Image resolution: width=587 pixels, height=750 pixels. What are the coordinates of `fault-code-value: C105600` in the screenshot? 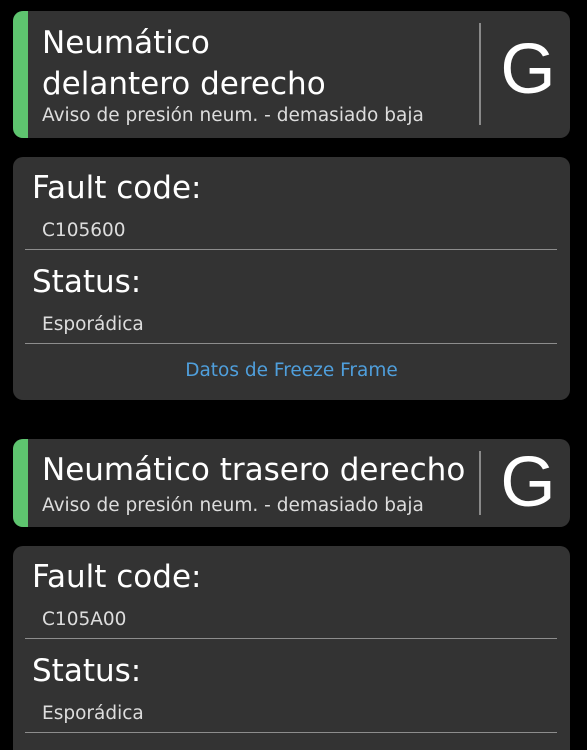 It's located at (84, 230).